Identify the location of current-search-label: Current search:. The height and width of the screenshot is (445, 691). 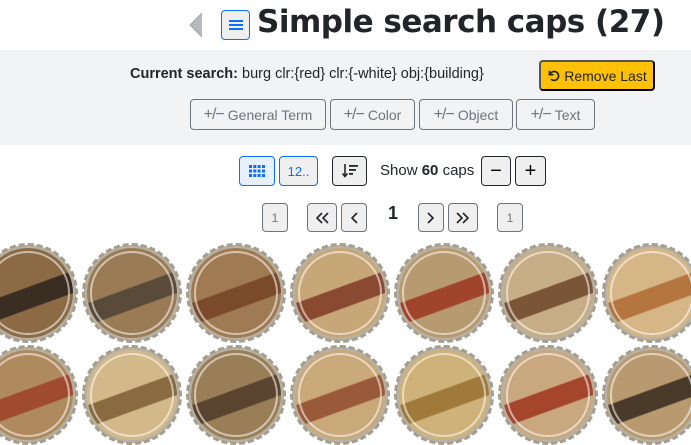
(184, 74).